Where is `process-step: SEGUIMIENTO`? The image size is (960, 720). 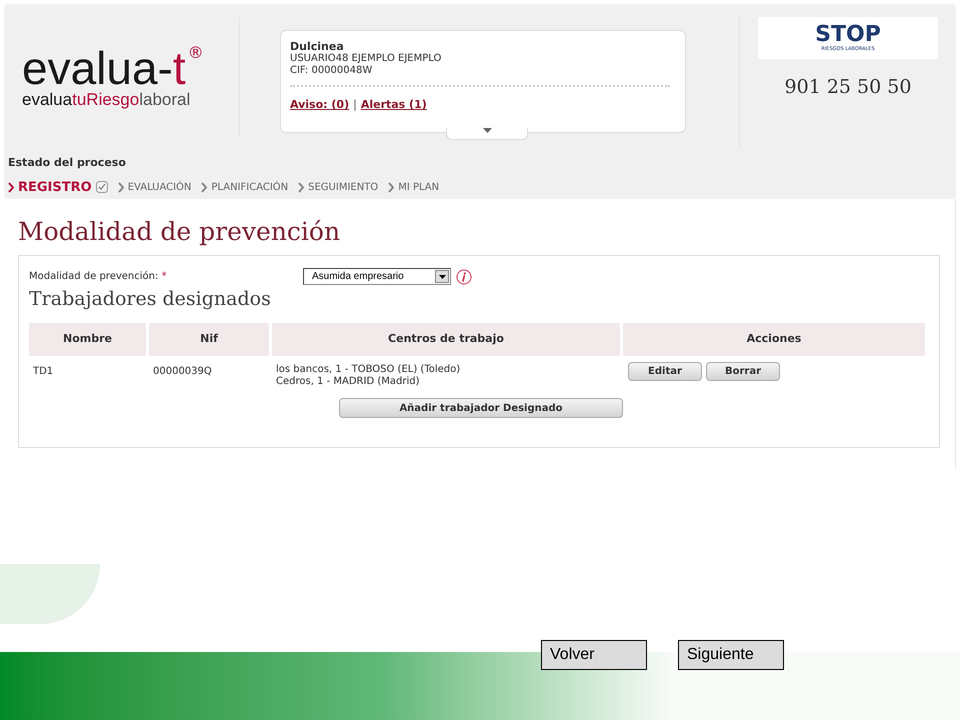
process-step: SEGUIMIENTO is located at coordinates (338, 187).